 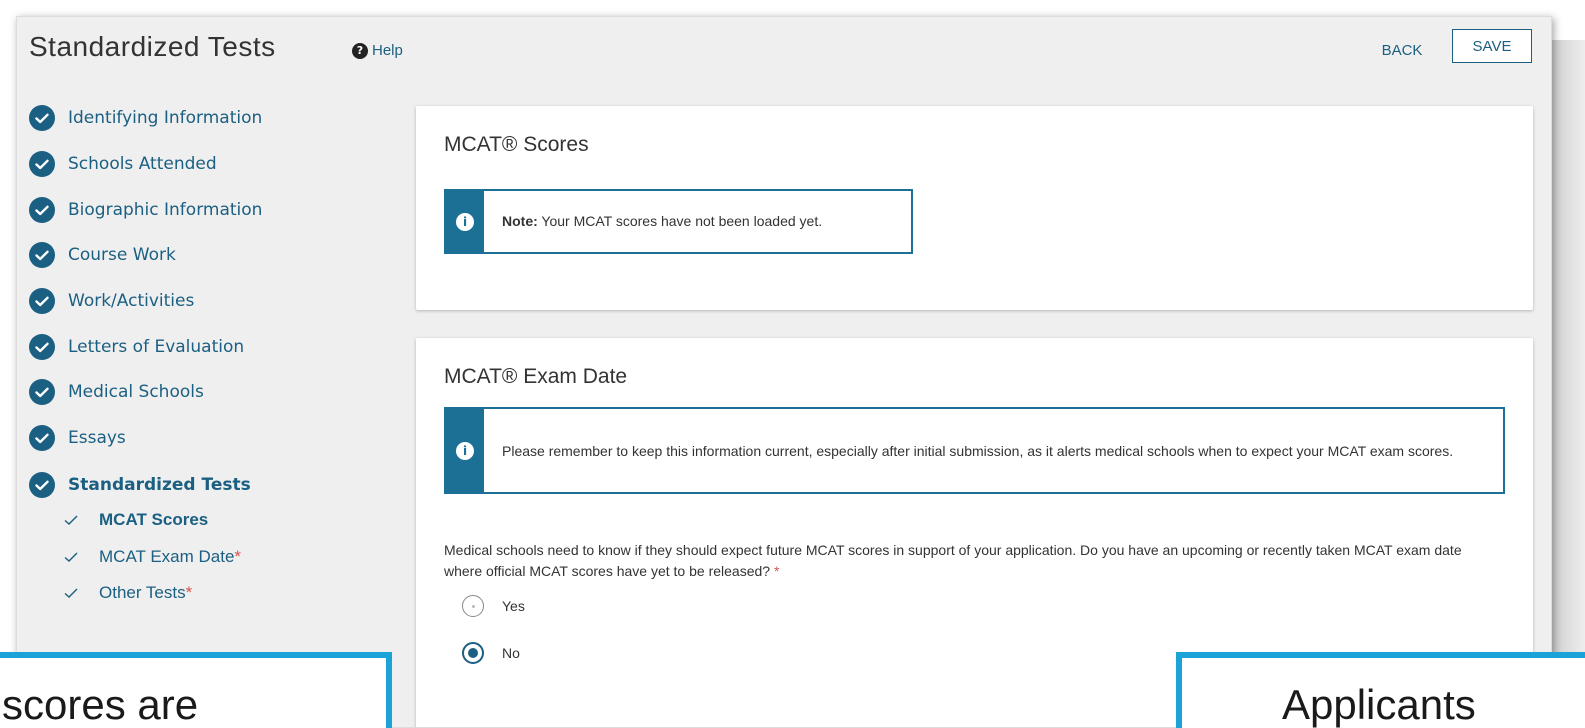 What do you see at coordinates (1402, 50) in the screenshot?
I see `back-button: BACK` at bounding box center [1402, 50].